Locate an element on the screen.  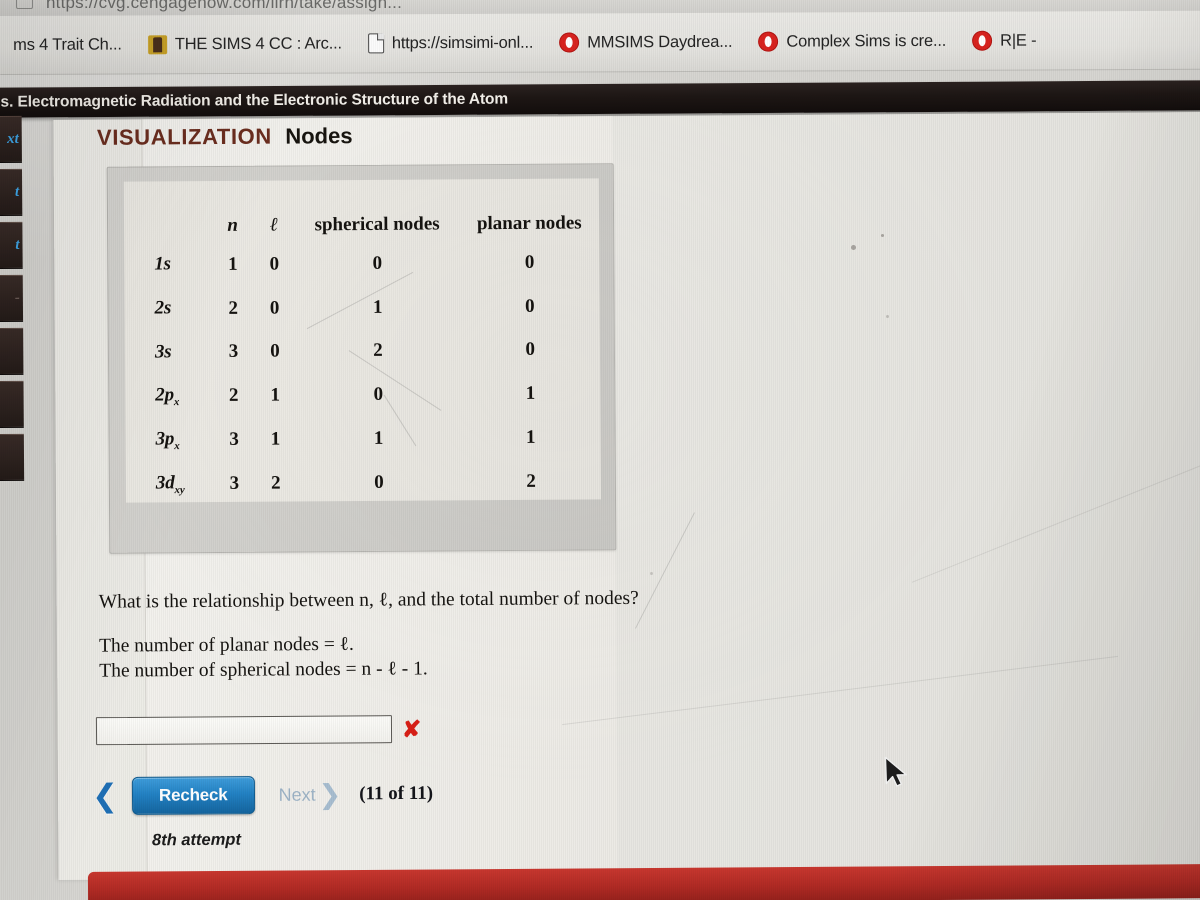
bookmark-label: R|E - is located at coordinates (1018, 40).